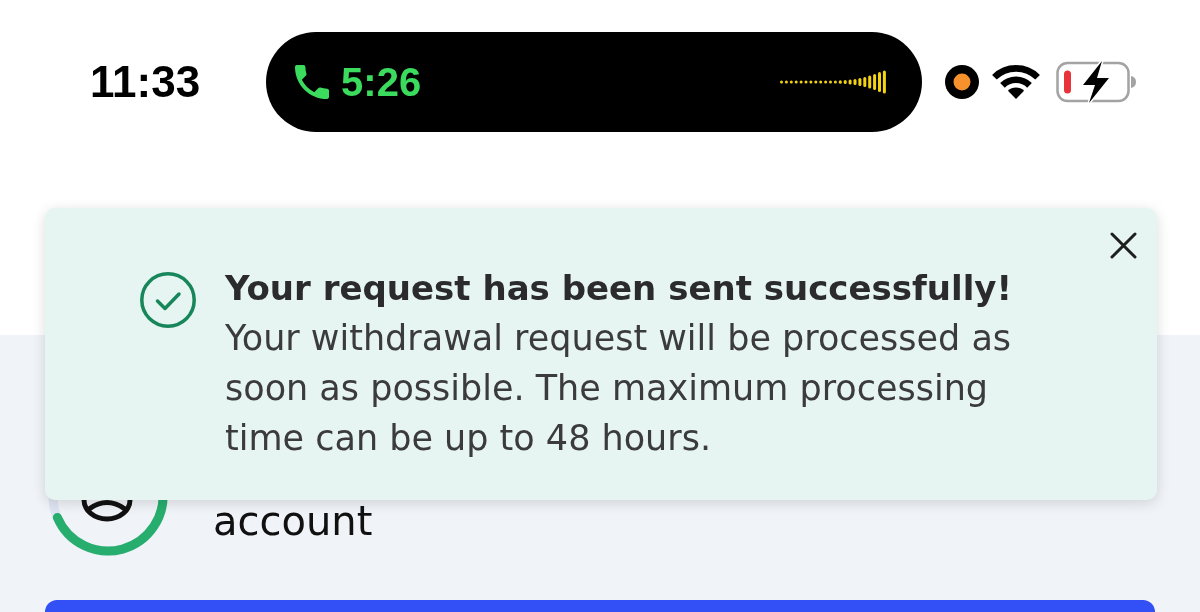 The image size is (1200, 612). What do you see at coordinates (312, 82) in the screenshot?
I see `phone-icon` at bounding box center [312, 82].